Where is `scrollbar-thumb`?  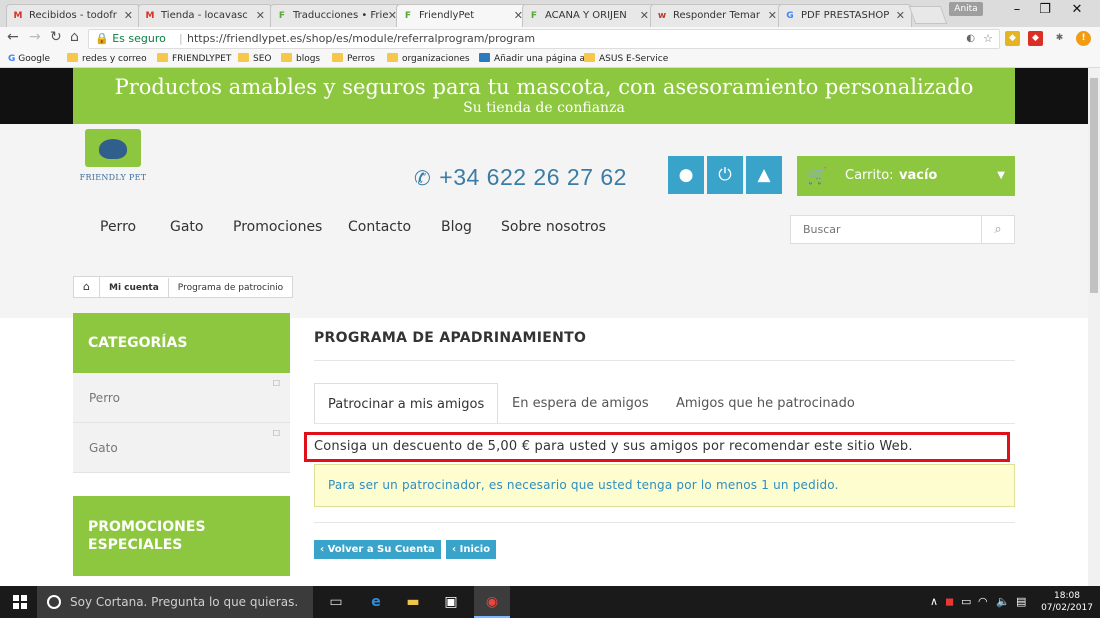
scrollbar-thumb is located at coordinates (1094, 185).